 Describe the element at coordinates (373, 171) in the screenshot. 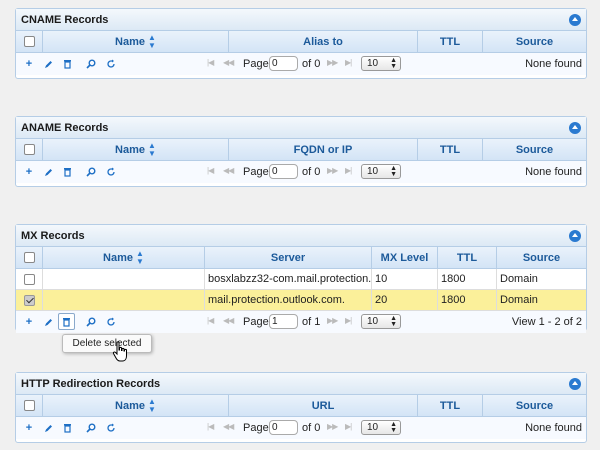

I see `page-size-value: 10` at that location.